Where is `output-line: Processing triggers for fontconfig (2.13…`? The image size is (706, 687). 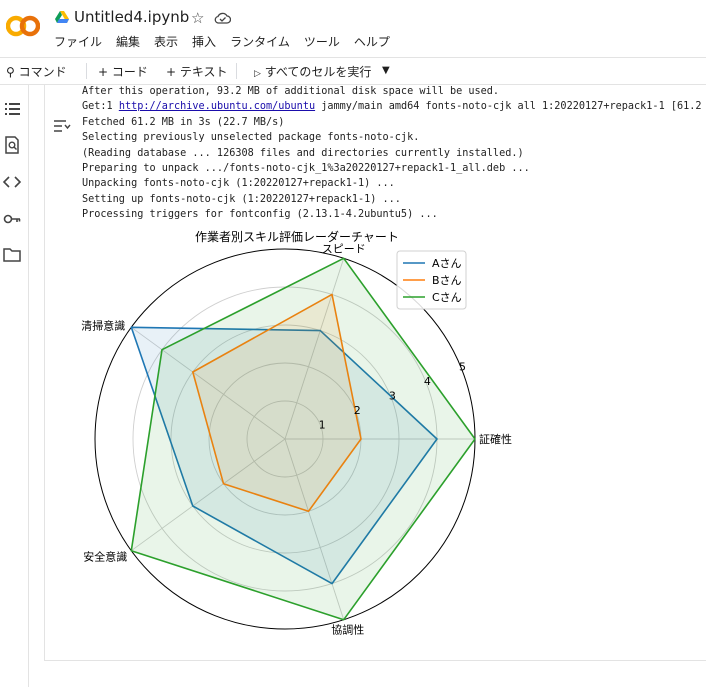 output-line: Processing triggers for fontconfig (2.13… is located at coordinates (260, 215).